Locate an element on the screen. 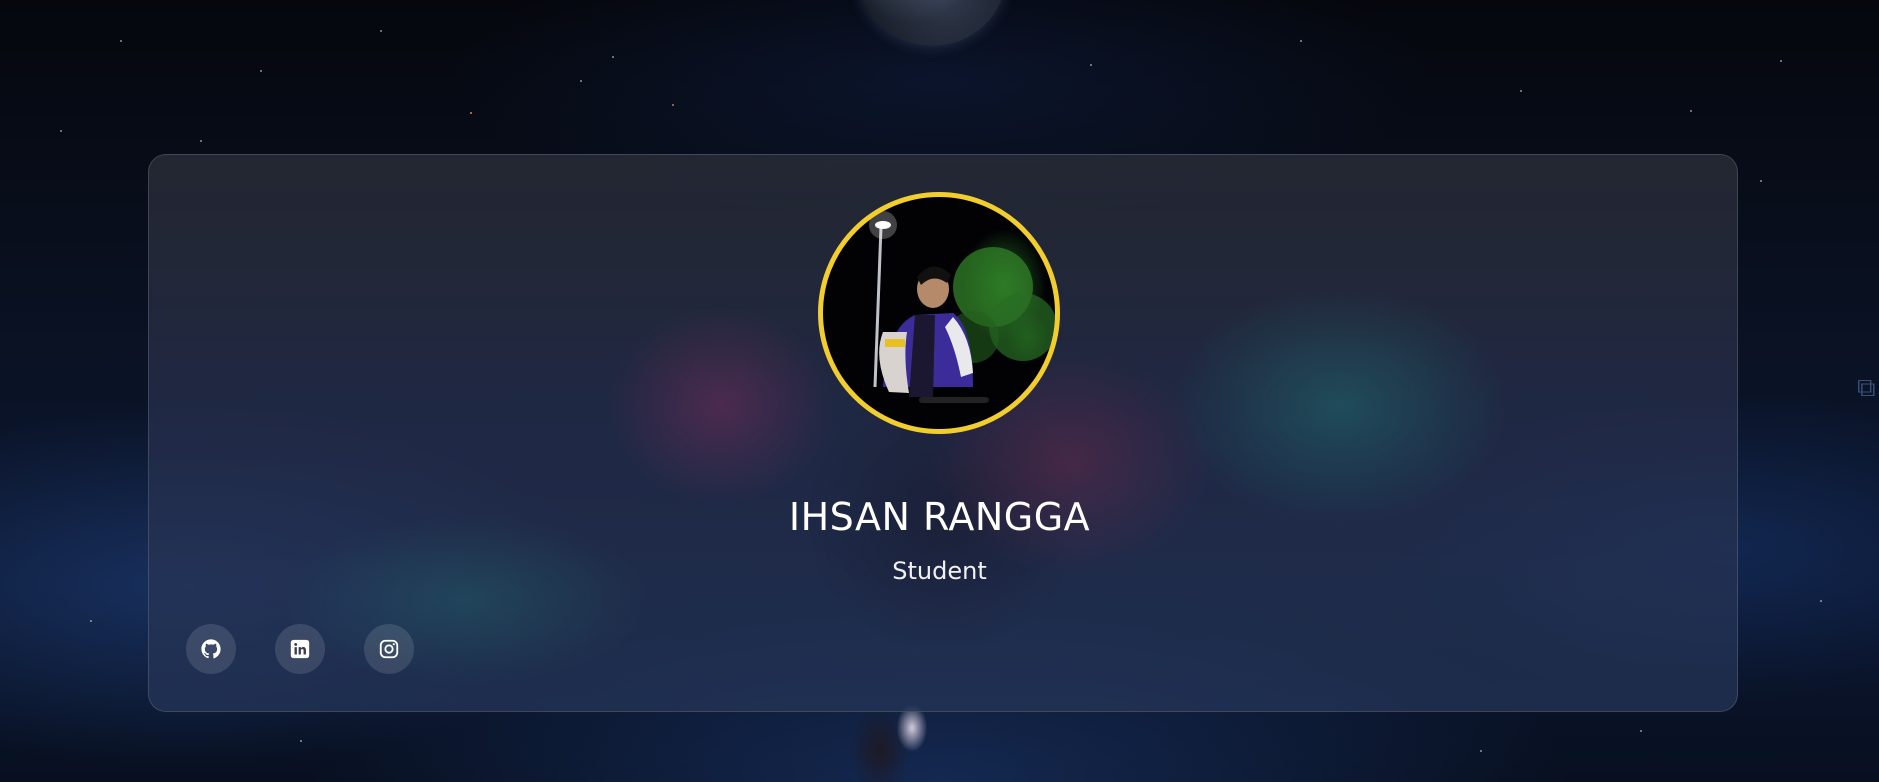  linkedin-icon is located at coordinates (300, 649).